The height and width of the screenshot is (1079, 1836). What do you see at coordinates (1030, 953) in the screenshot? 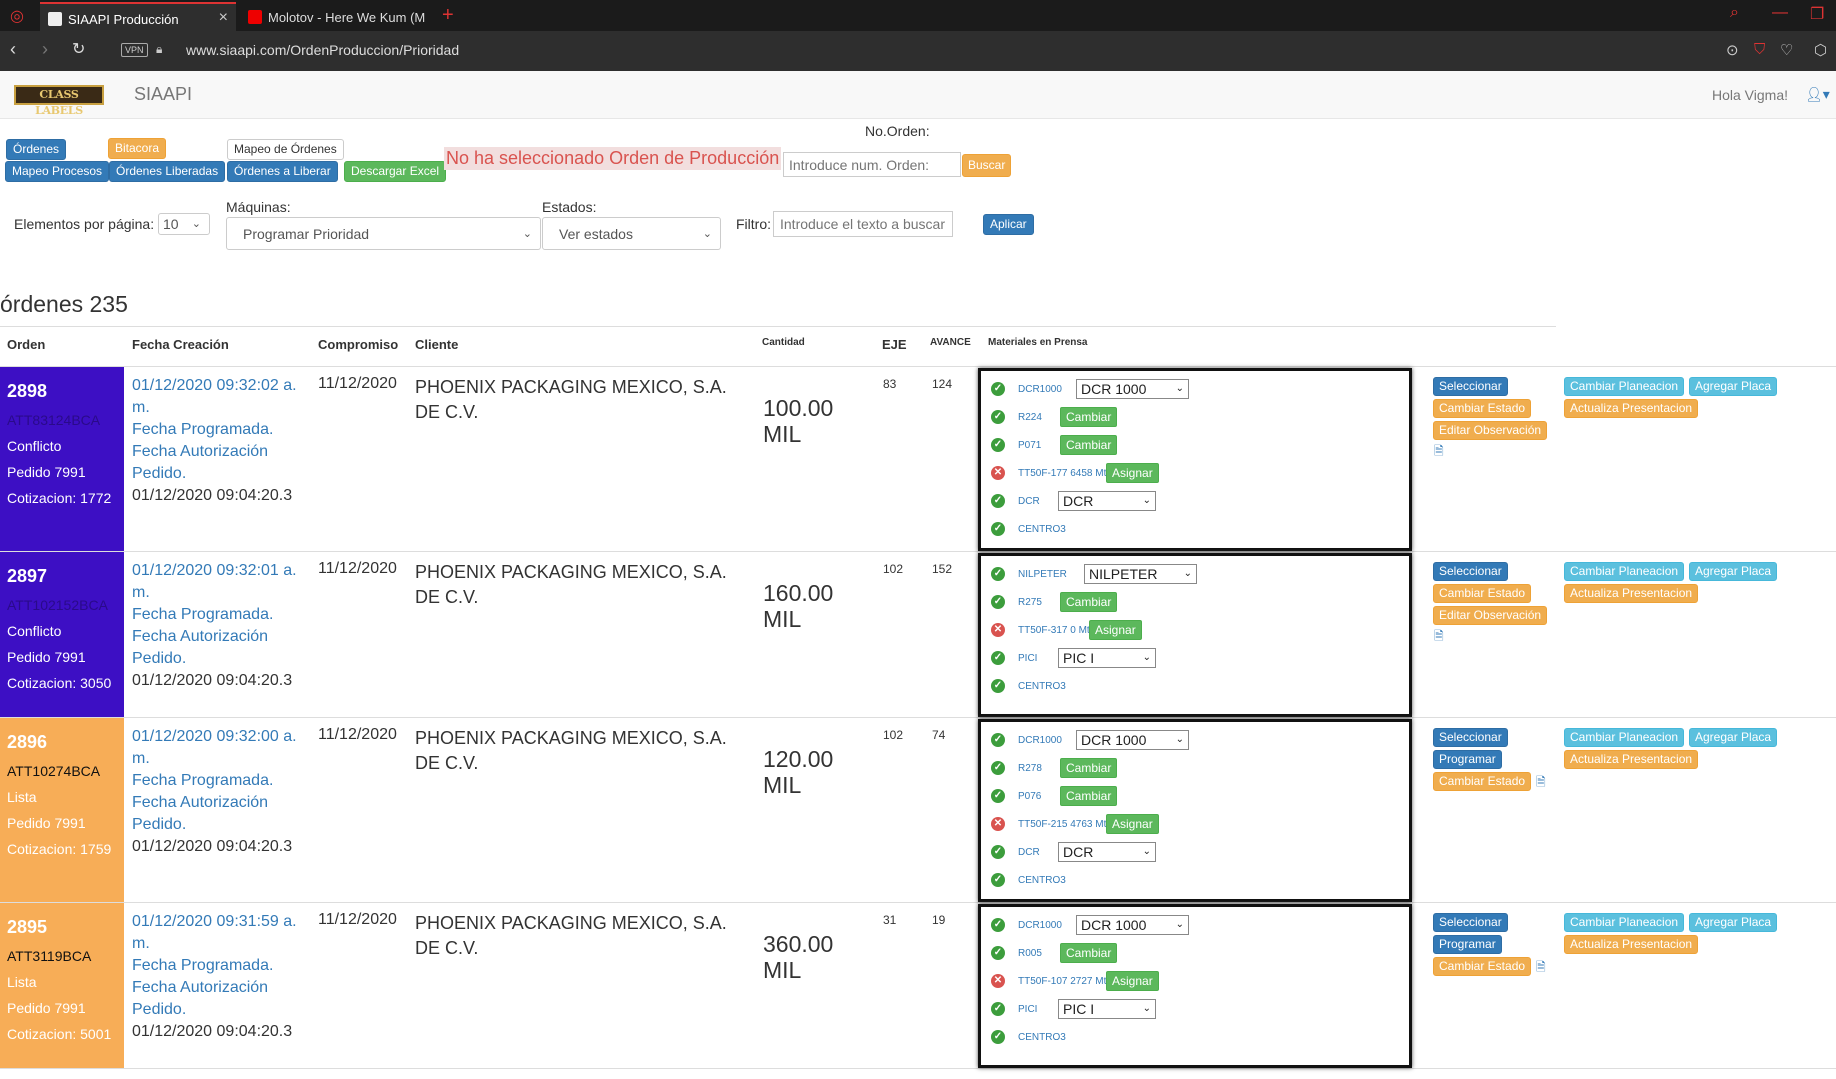
I see `material-code: R005` at bounding box center [1030, 953].